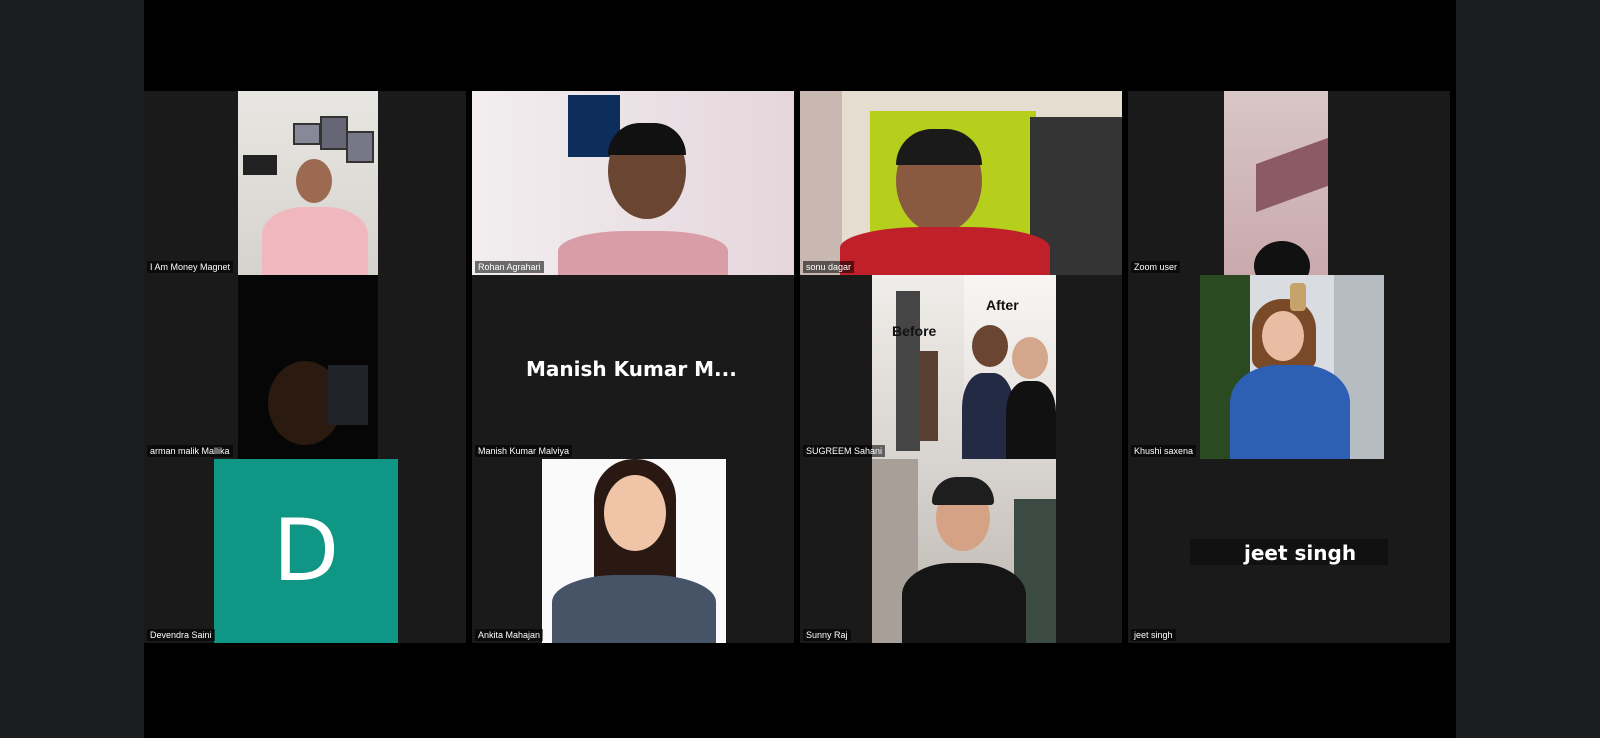 This screenshot has width=1600, height=738. What do you see at coordinates (829, 267) in the screenshot?
I see `participant-name: sonu dagar` at bounding box center [829, 267].